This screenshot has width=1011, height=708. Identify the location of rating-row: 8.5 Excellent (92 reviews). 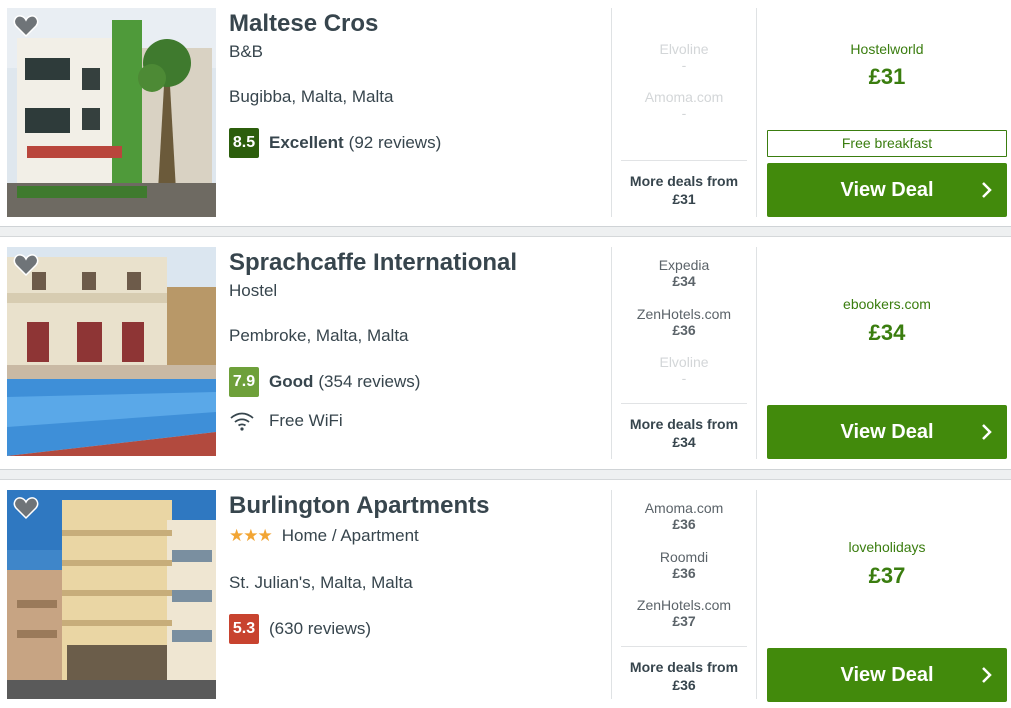
(335, 143).